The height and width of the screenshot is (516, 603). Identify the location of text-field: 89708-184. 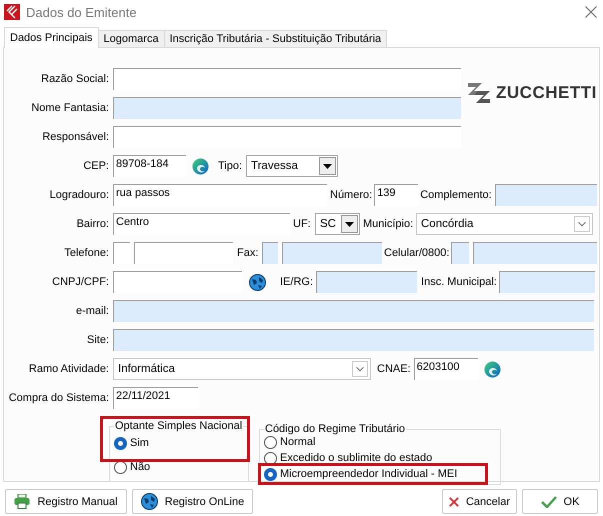
(149, 166).